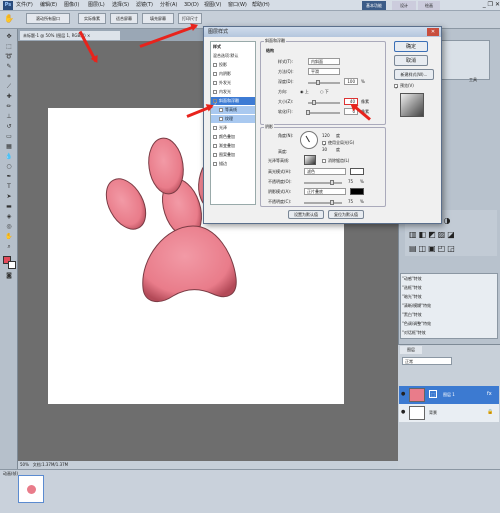 The width and height of the screenshot is (500, 513). Describe the element at coordinates (310, 160) in the screenshot. I see `gloss-contour-picker` at that location.